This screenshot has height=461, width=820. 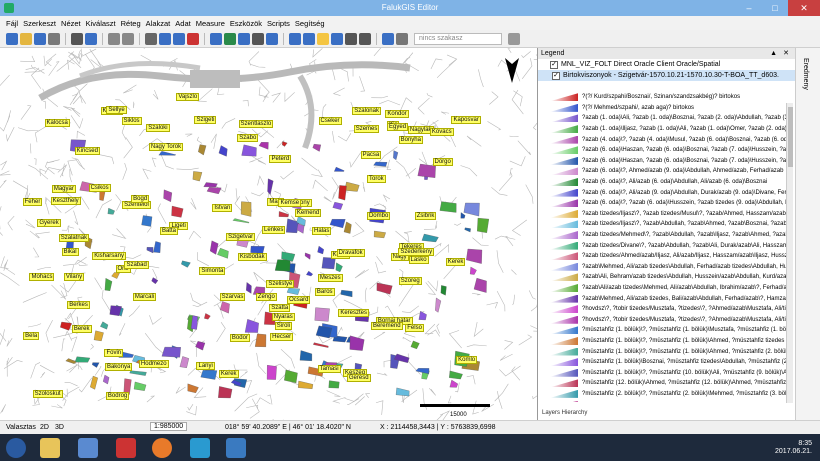 What do you see at coordinates (77, 38) in the screenshot?
I see `print-icon` at bounding box center [77, 38].